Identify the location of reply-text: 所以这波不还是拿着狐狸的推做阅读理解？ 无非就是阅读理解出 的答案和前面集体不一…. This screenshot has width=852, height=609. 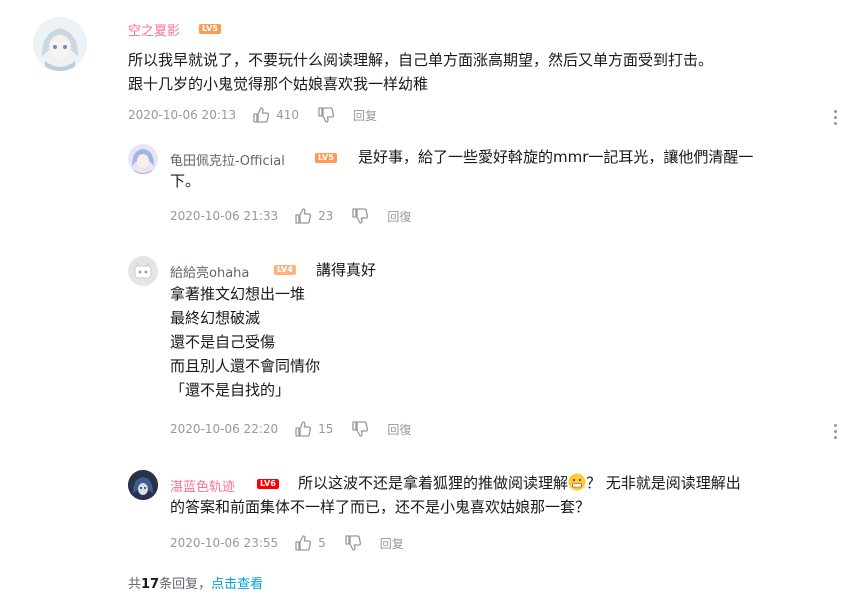
(501, 495).